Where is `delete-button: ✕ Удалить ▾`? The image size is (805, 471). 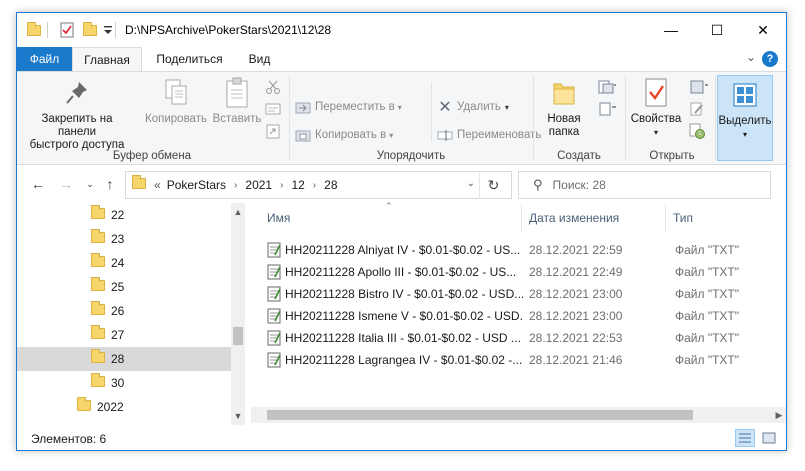 delete-button: ✕ Удалить ▾ is located at coordinates (473, 107).